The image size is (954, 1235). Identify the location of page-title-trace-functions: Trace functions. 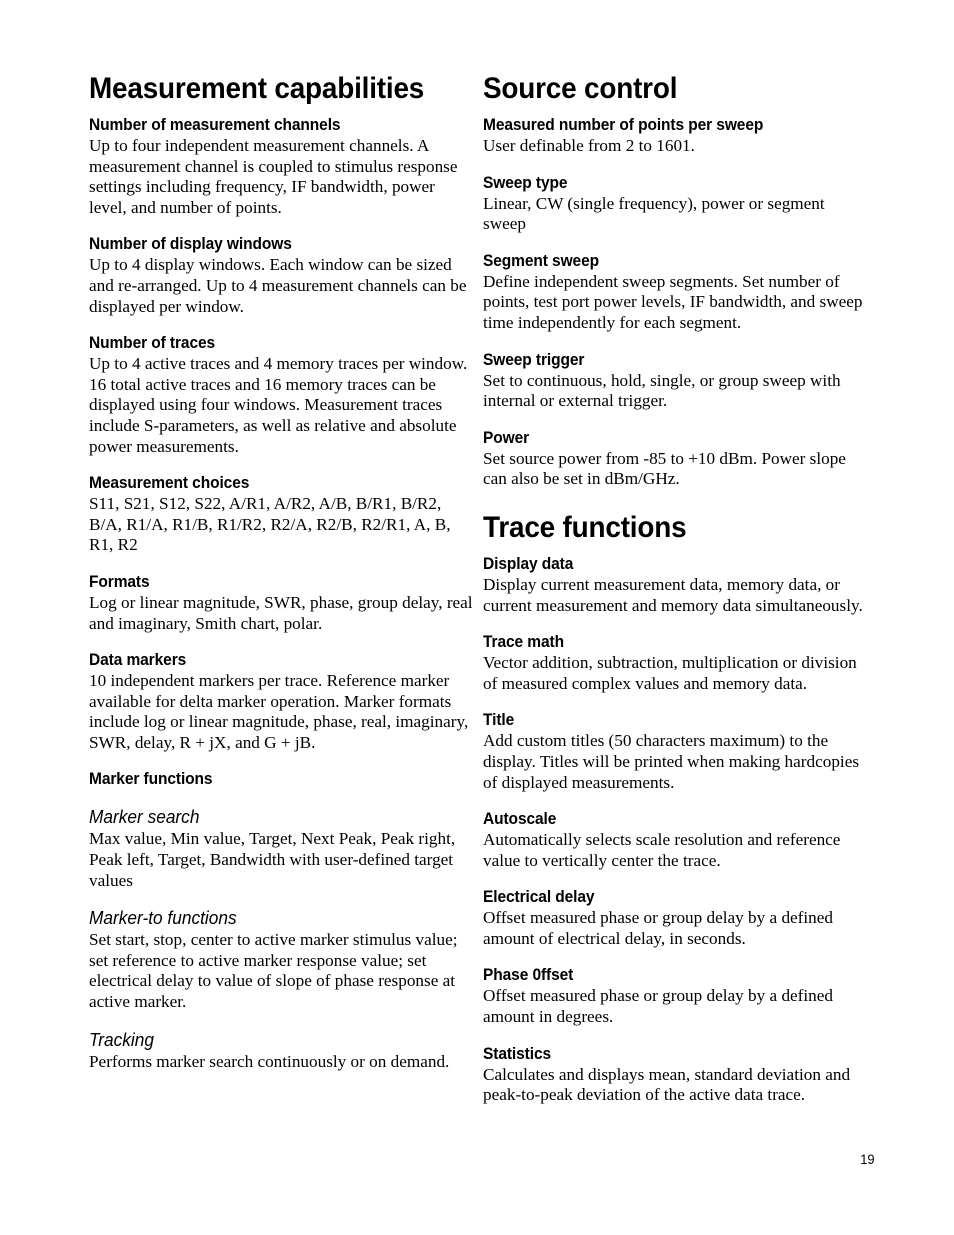
(585, 527).